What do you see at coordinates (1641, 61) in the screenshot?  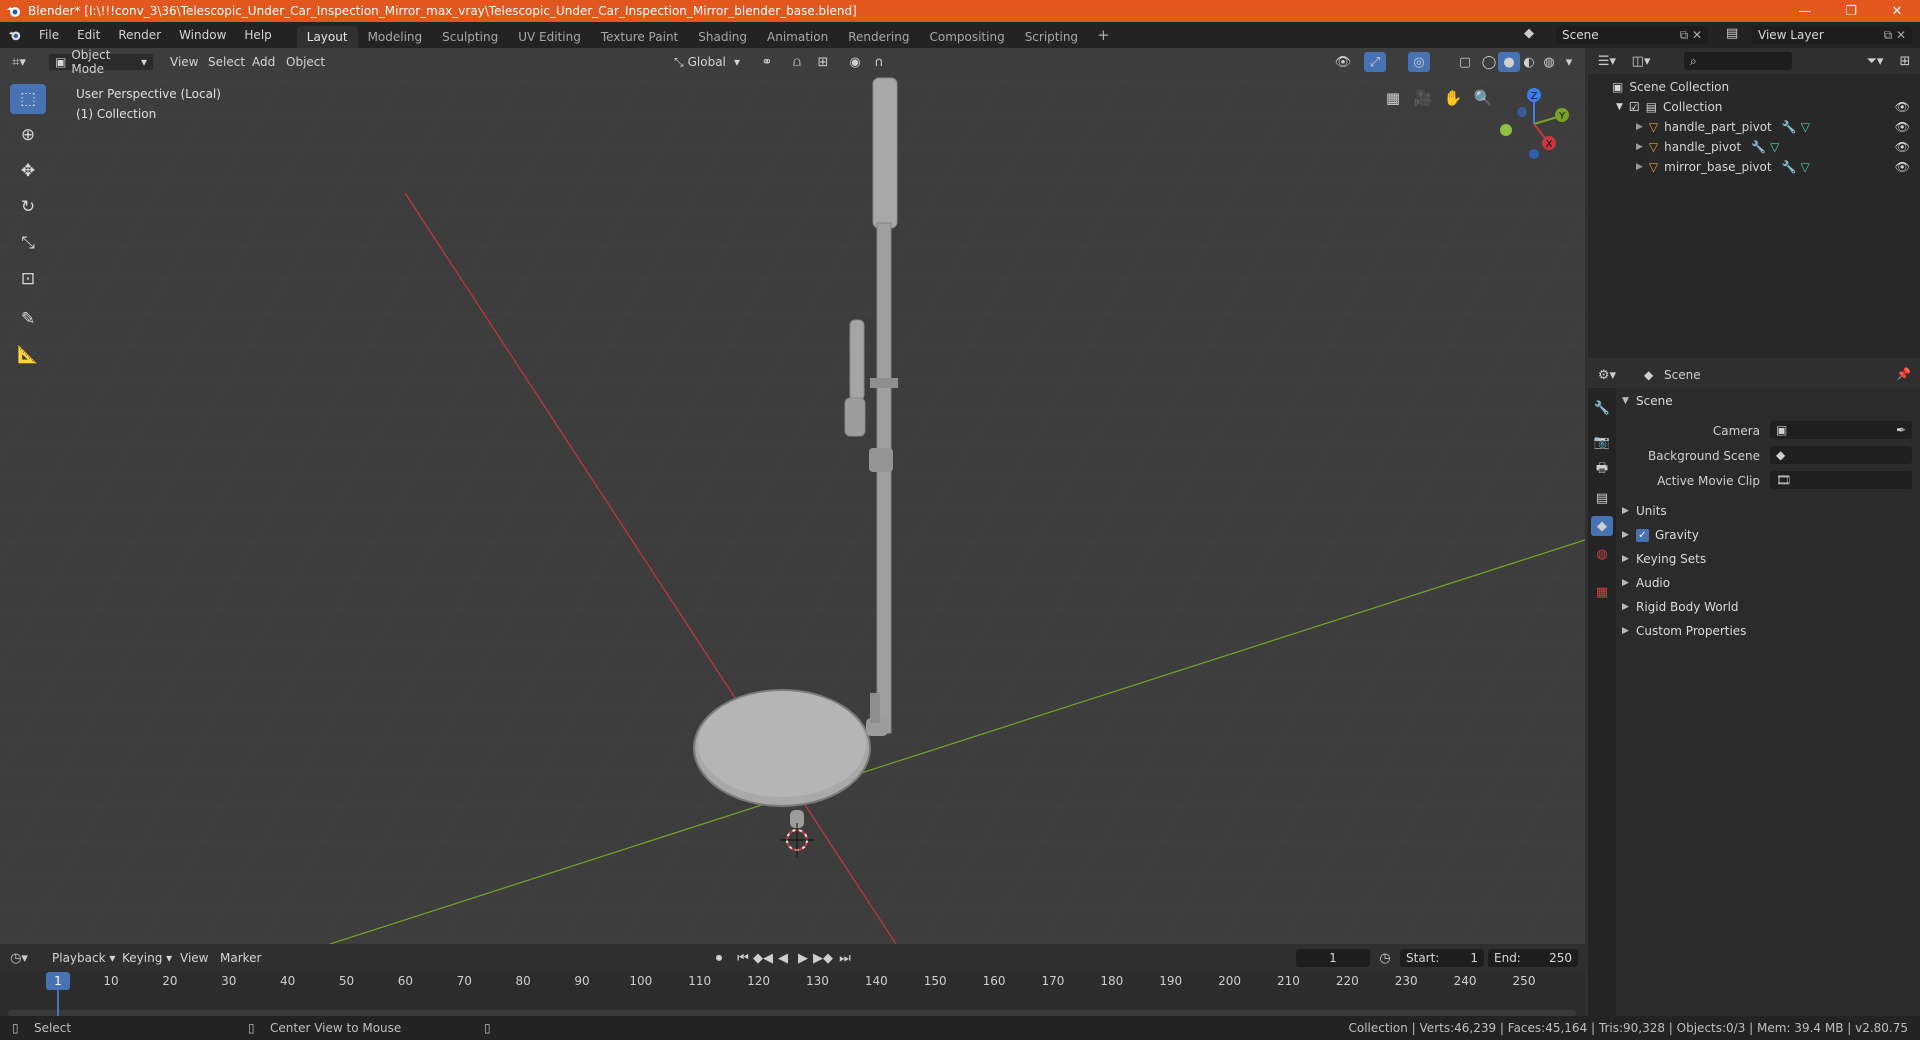 I see `display-mode-icon: ◫▾` at bounding box center [1641, 61].